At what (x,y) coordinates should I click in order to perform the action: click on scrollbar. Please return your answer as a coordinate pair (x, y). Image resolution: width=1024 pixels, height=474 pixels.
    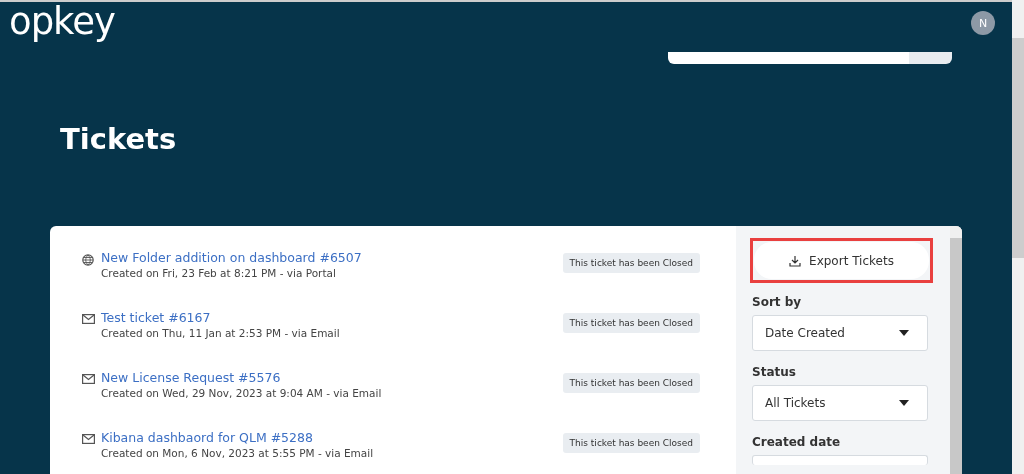
    Looking at the image, I should click on (956, 350).